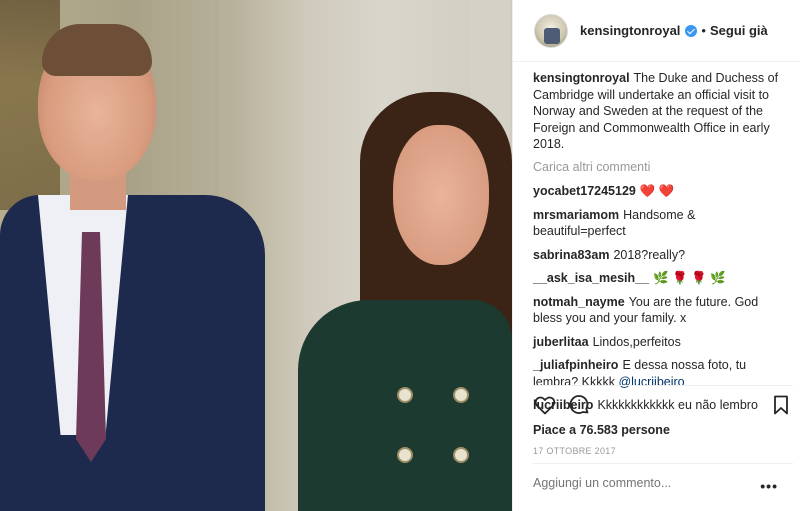 The image size is (800, 511). What do you see at coordinates (574, 451) in the screenshot?
I see `post-date: 17 OTTOBRE 2017` at bounding box center [574, 451].